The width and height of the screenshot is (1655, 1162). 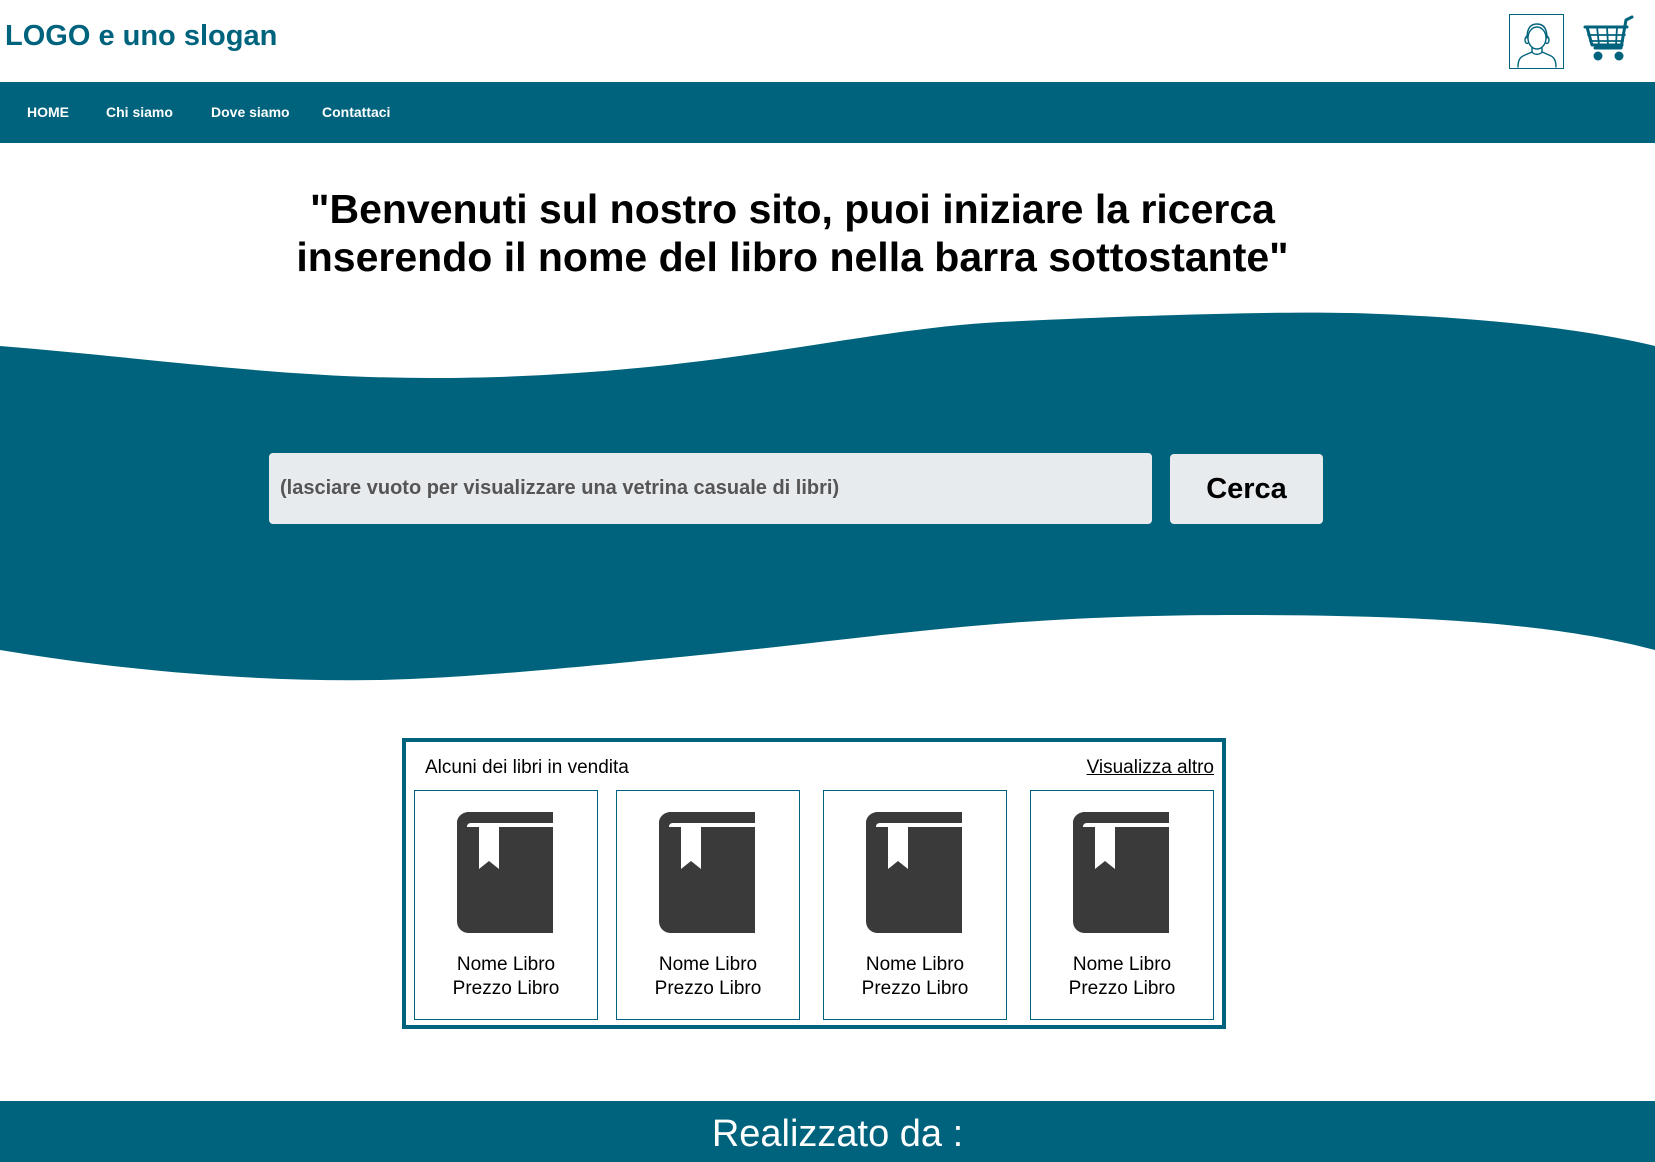 I want to click on nav-item-dove-siamo: Dove siamo, so click(x=250, y=112).